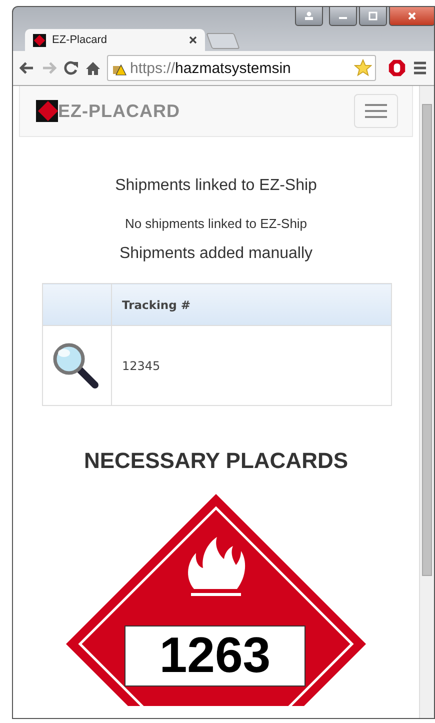 This screenshot has height=723, width=435. What do you see at coordinates (216, 223) in the screenshot?
I see `empty-message: No shipments linked to EZ-Ship` at bounding box center [216, 223].